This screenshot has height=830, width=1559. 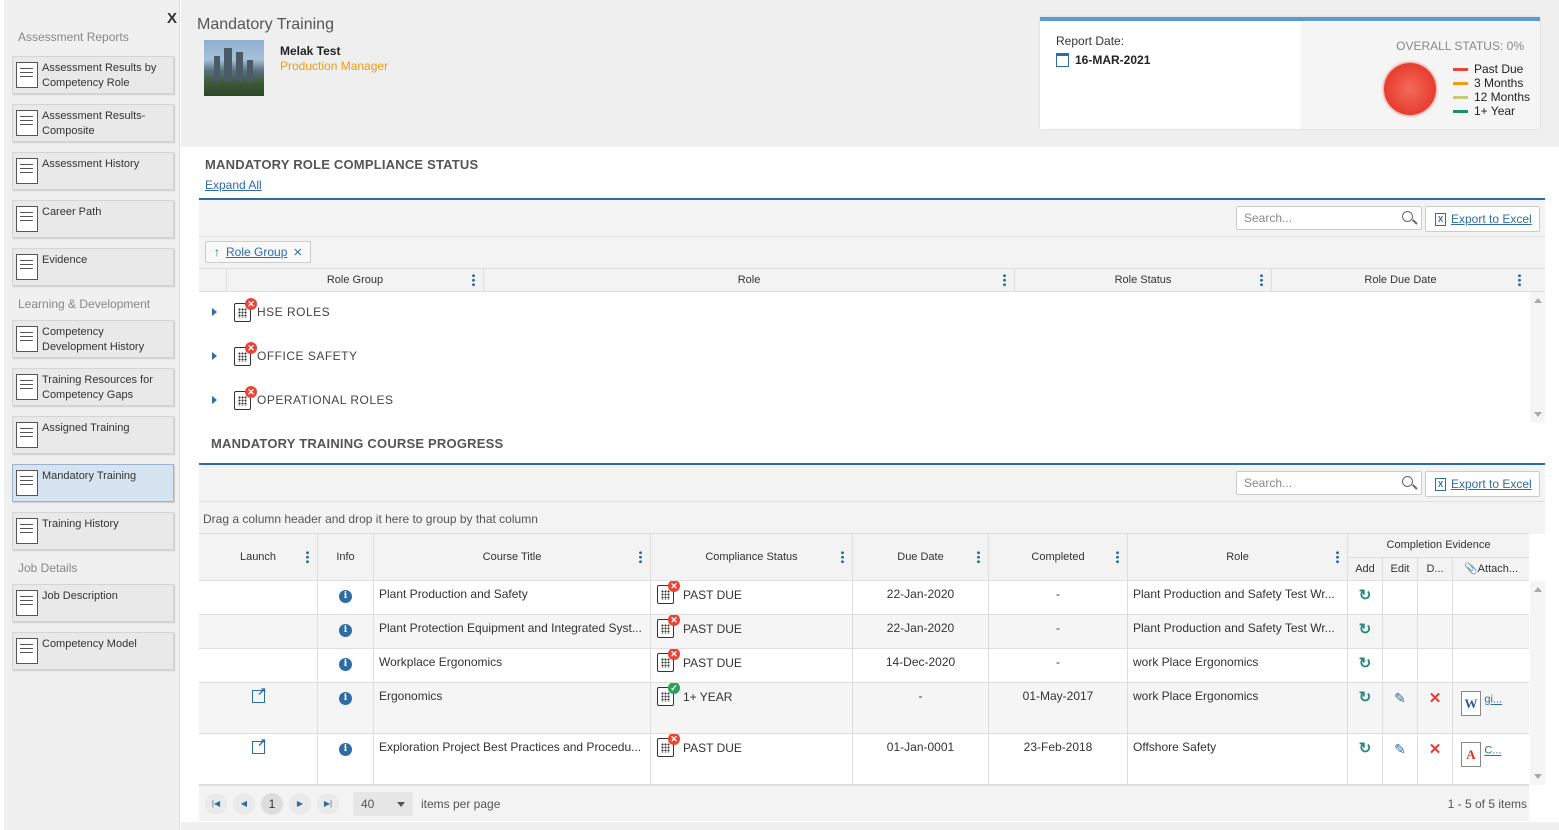 I want to click on role-group-row: ✕ OPERATIONAL ROLES, so click(x=864, y=400).